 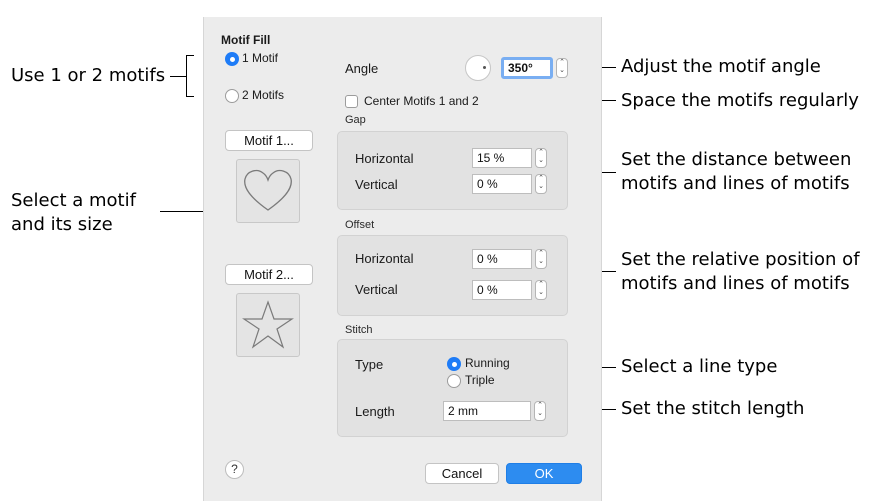 What do you see at coordinates (540, 411) in the screenshot?
I see `stitch-length-stepper: ⌃ ⌄` at bounding box center [540, 411].